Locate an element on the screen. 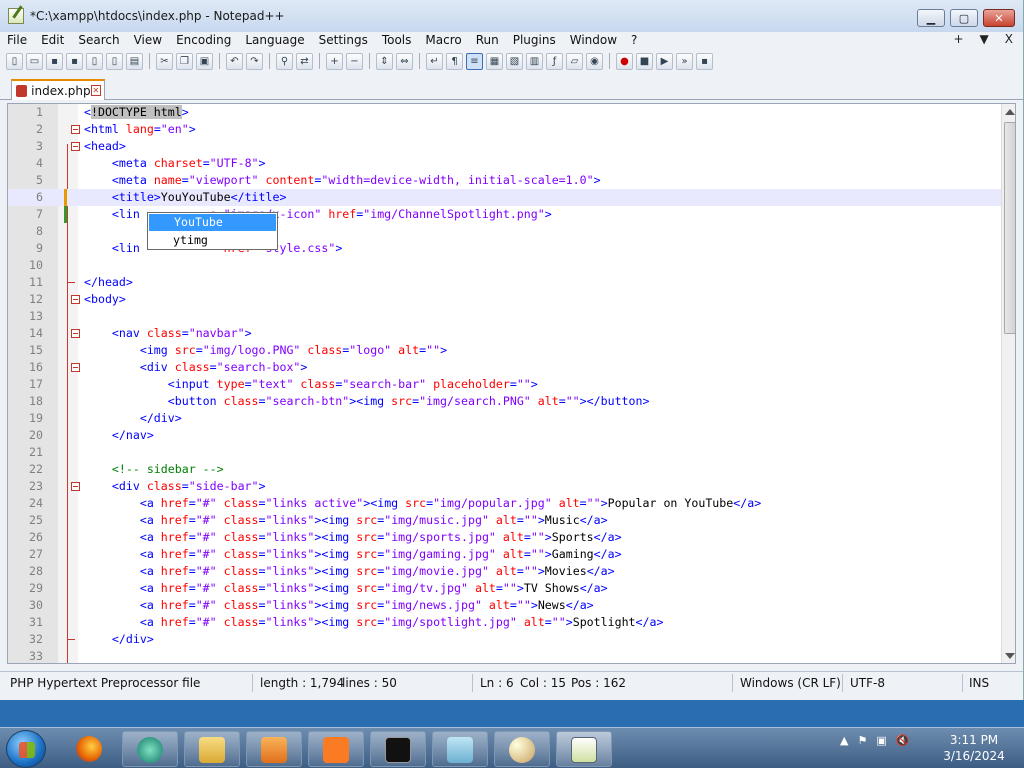 Image resolution: width=1024 pixels, height=768 pixels. play-macro-icon: ▶ is located at coordinates (664, 61).